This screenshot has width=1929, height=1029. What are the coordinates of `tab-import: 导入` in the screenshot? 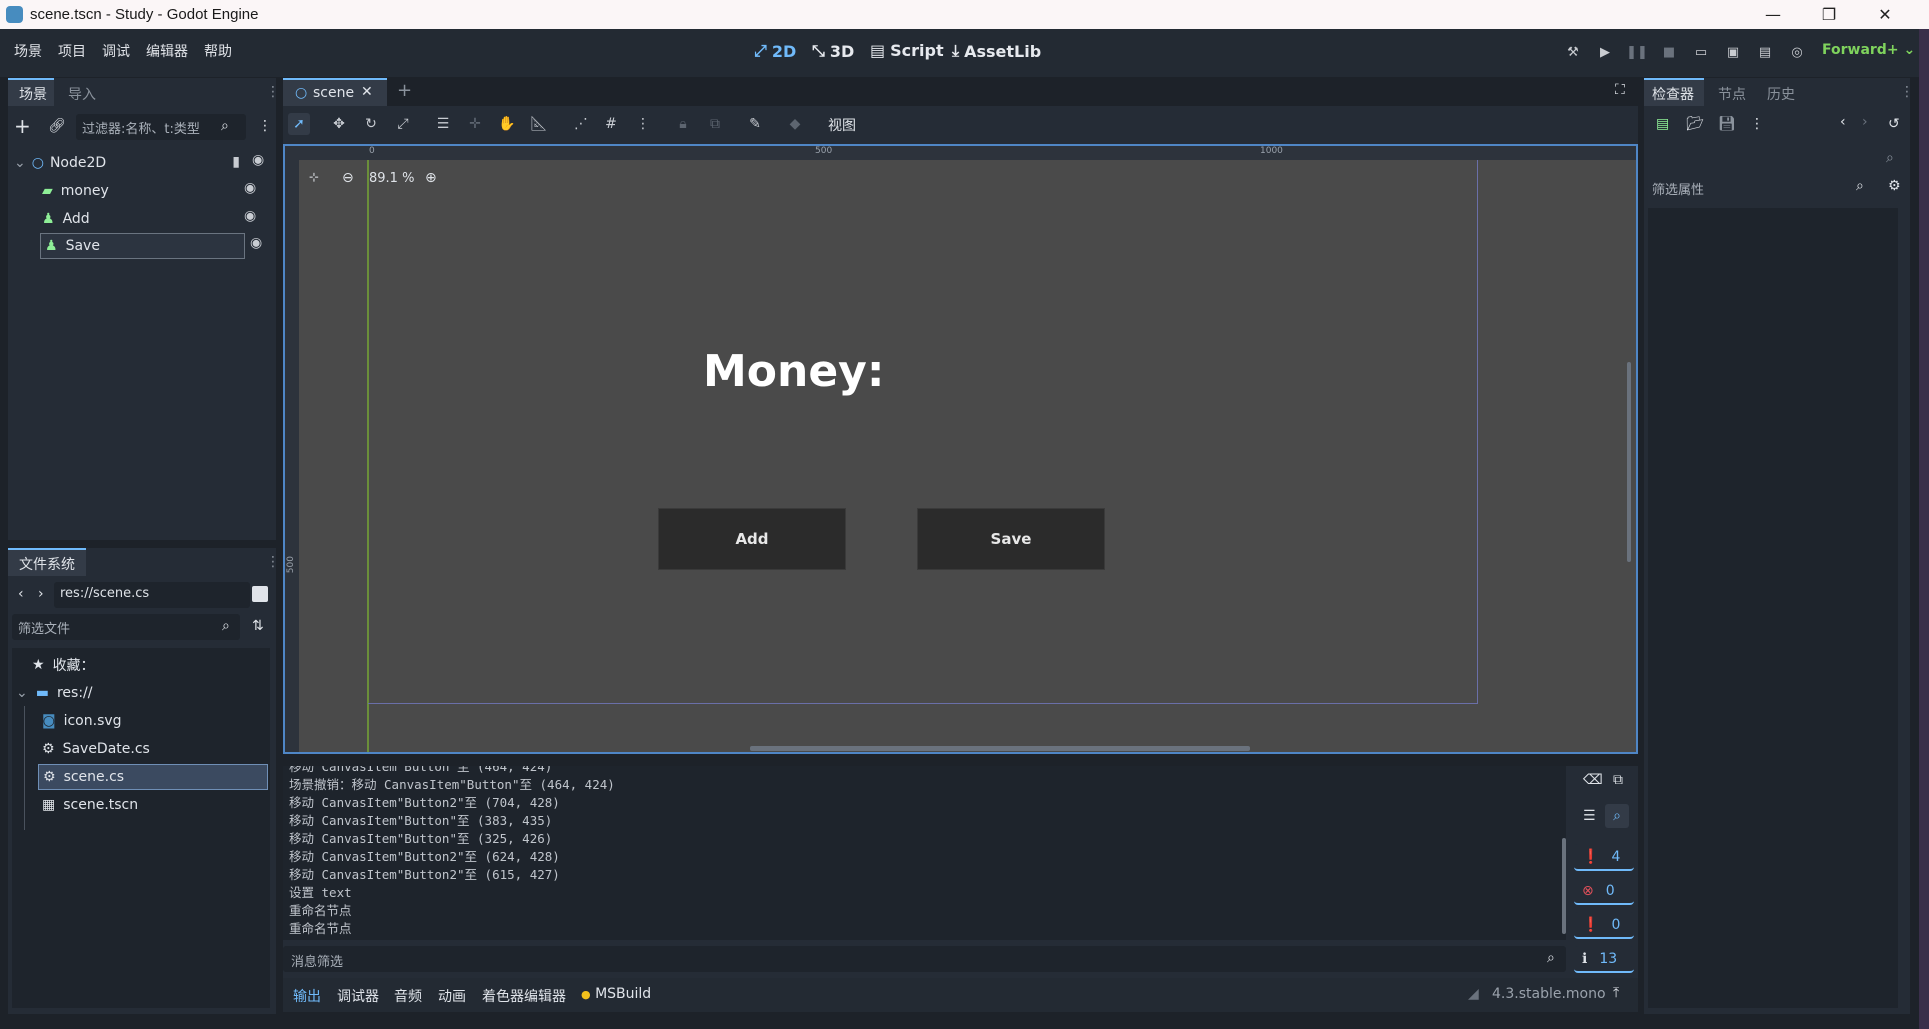 It's located at (82, 94).